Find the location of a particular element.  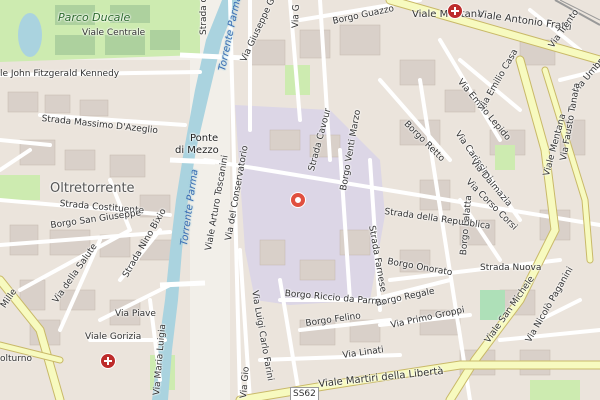

via-nuova-label: Strada Nuova is located at coordinates (511, 268).